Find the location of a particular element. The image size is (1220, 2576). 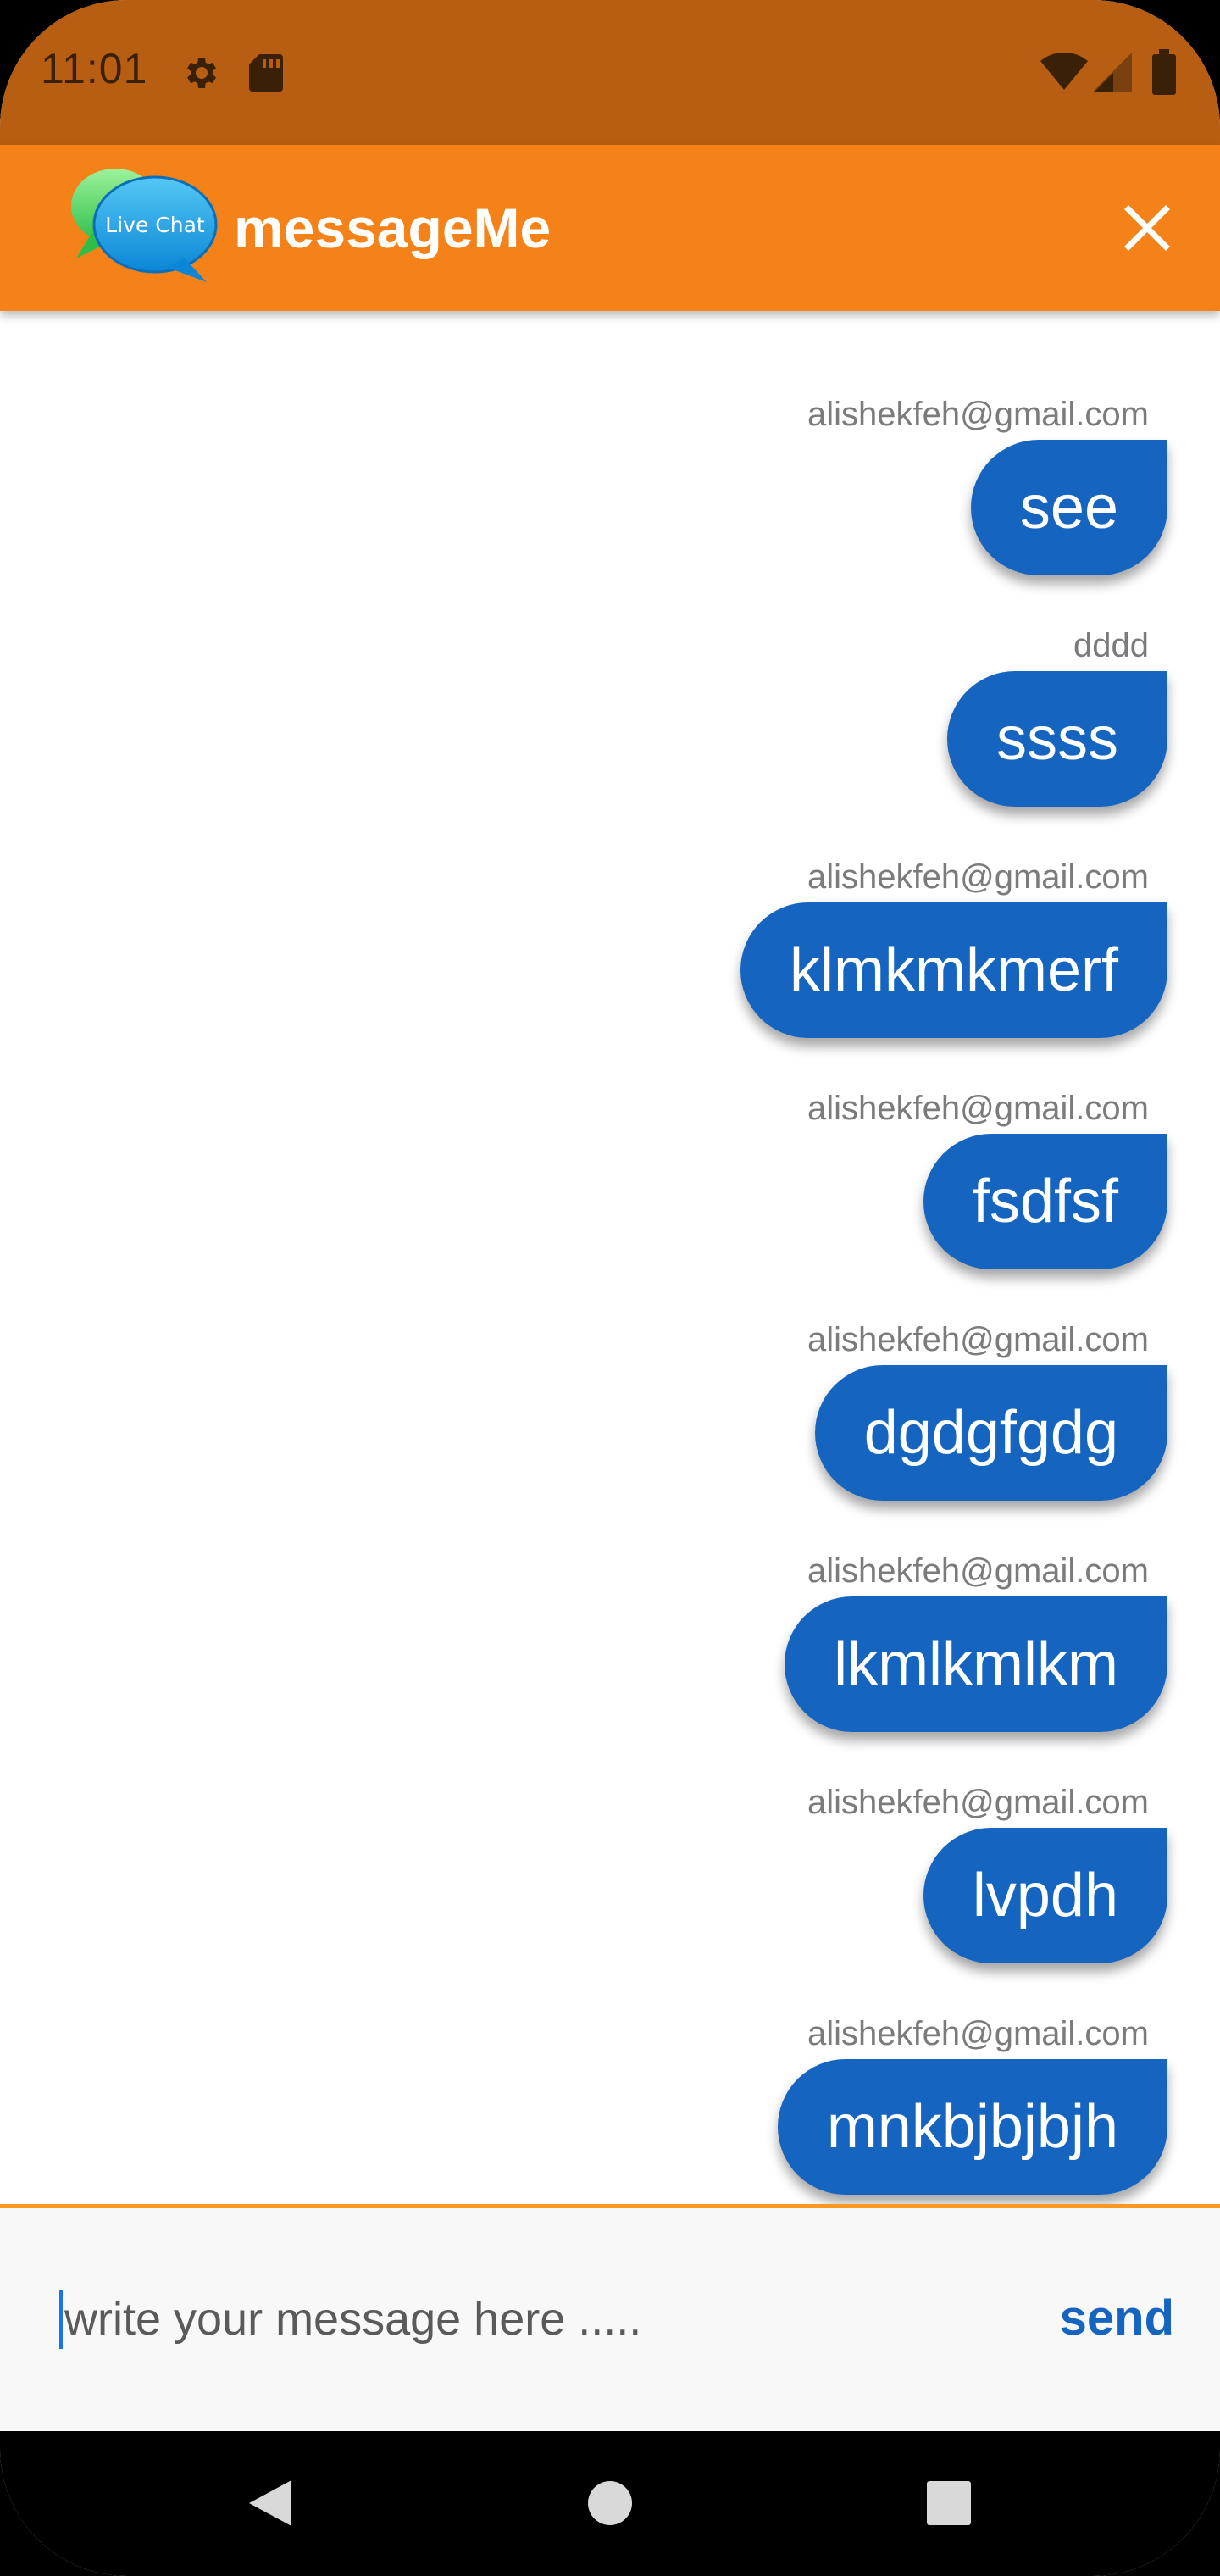

message-bubble: lkmlkmlkm is located at coordinates (976, 1664).